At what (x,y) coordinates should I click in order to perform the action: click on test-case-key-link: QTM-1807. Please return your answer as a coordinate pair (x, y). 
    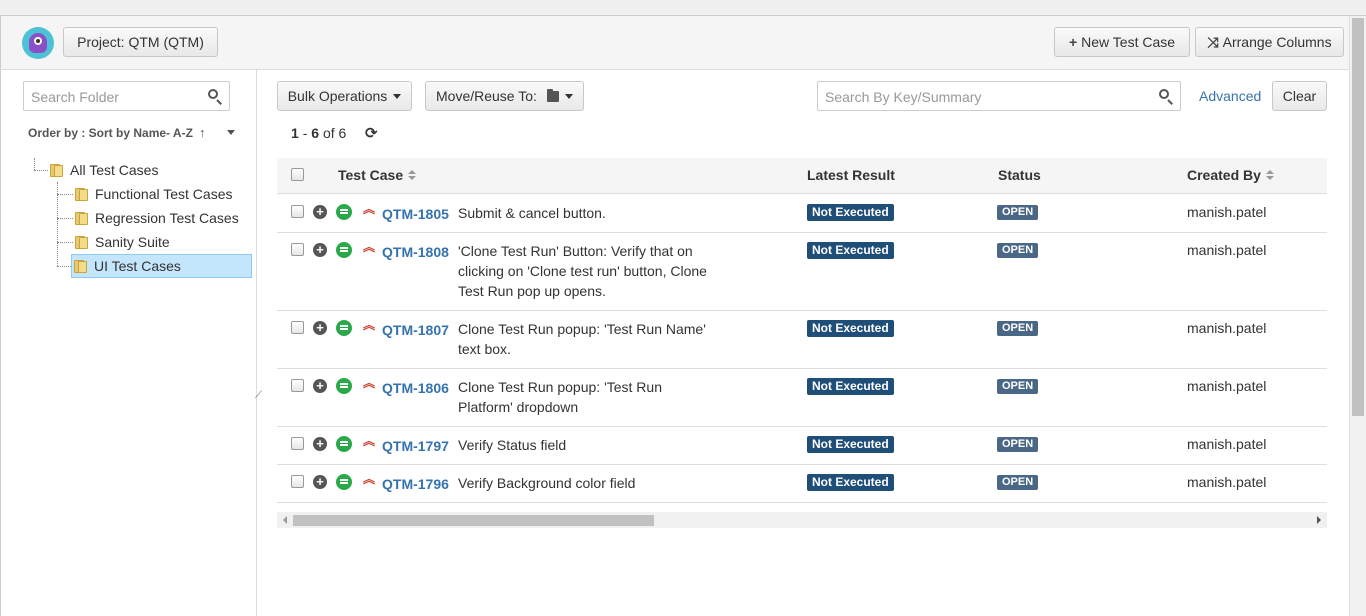
    Looking at the image, I should click on (415, 330).